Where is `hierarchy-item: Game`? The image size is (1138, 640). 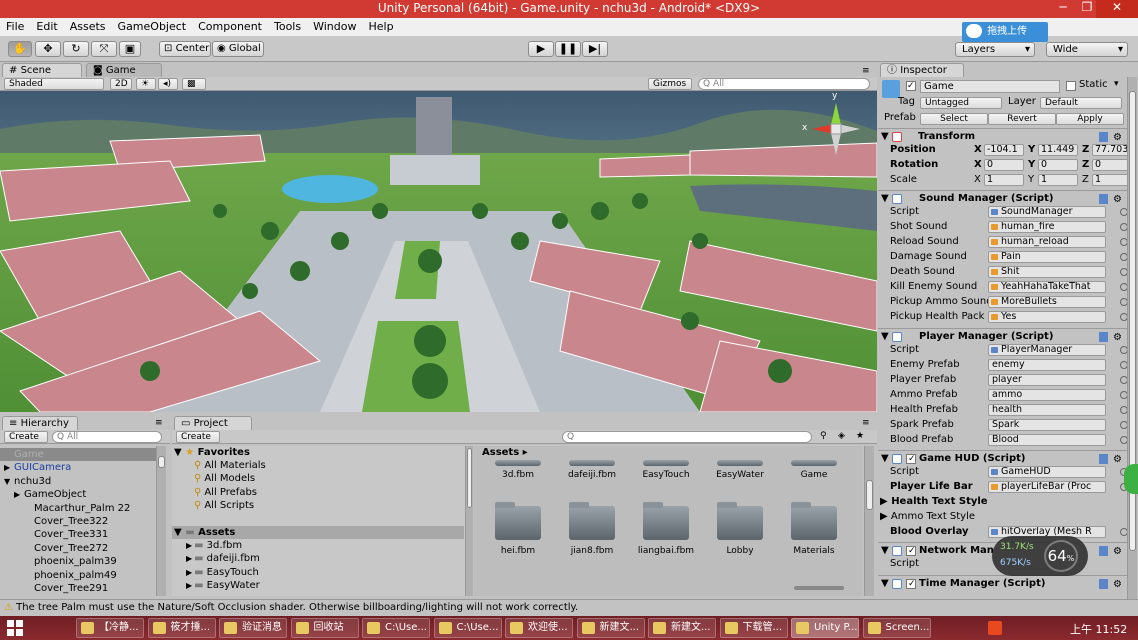 hierarchy-item: Game is located at coordinates (78, 454).